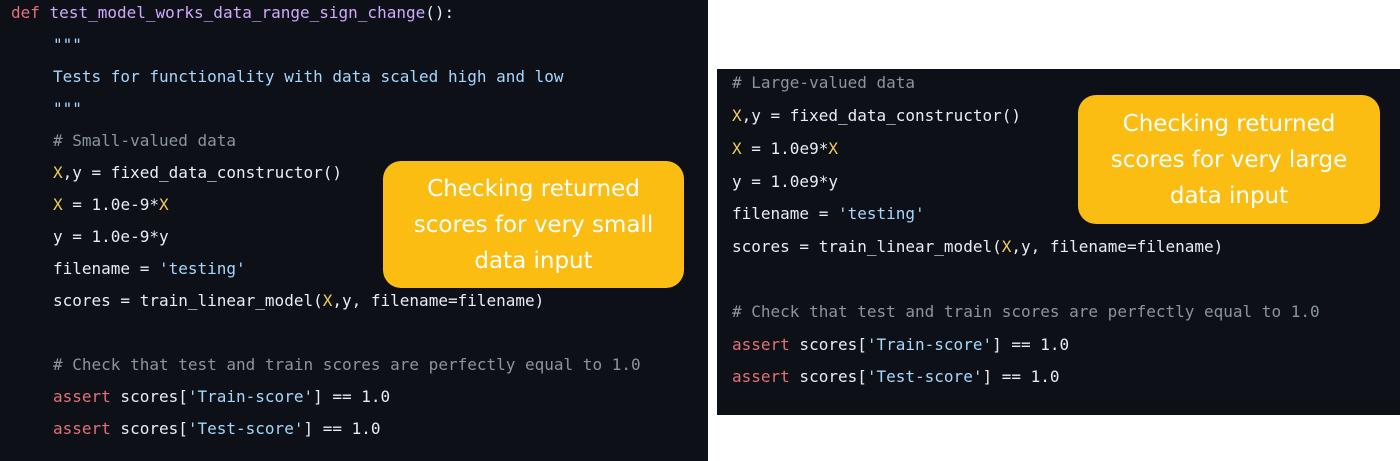 This screenshot has width=1400, height=461. Describe the element at coordinates (237, 12) in the screenshot. I see `function-name: test_model_works_data_range_sign_change` at that location.